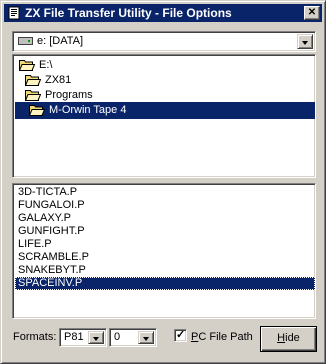  What do you see at coordinates (117, 337) in the screenshot?
I see `index-select-value: 0` at bounding box center [117, 337].